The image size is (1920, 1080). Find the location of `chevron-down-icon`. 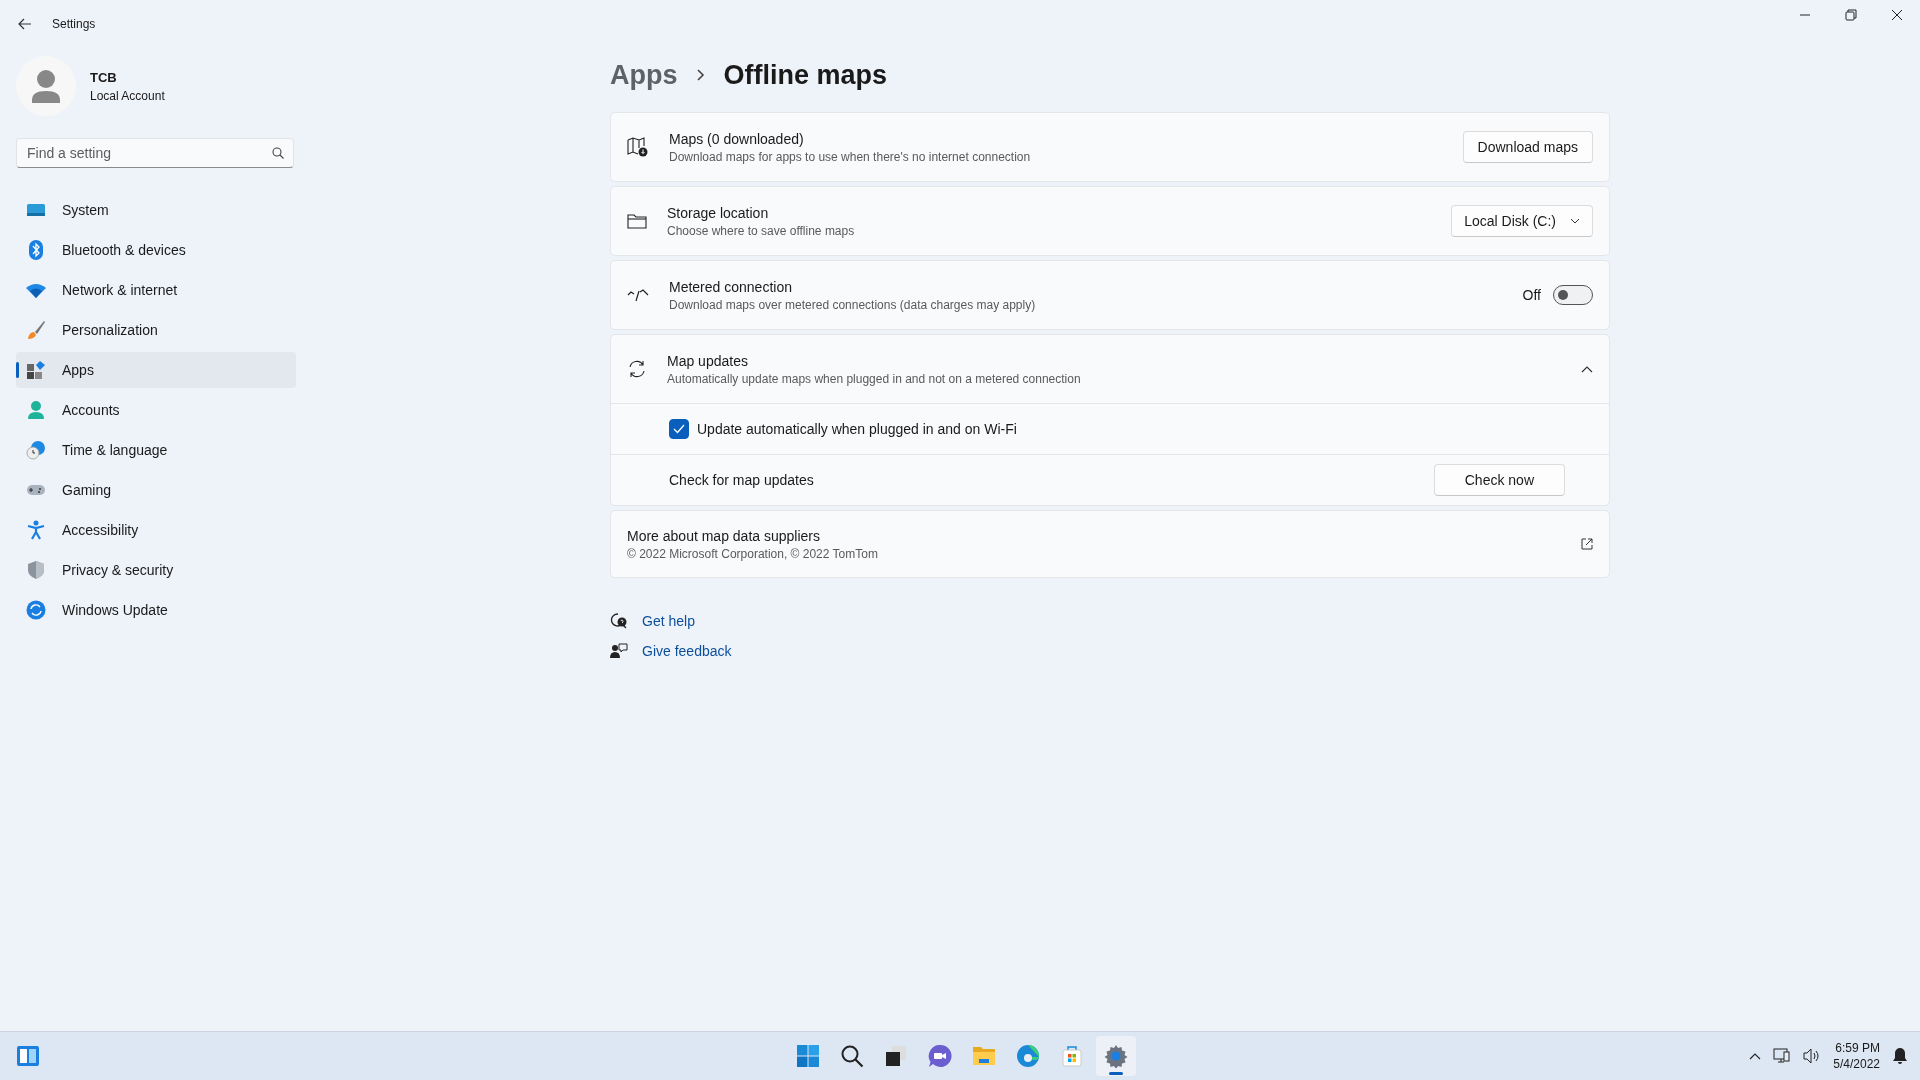

chevron-down-icon is located at coordinates (1575, 221).